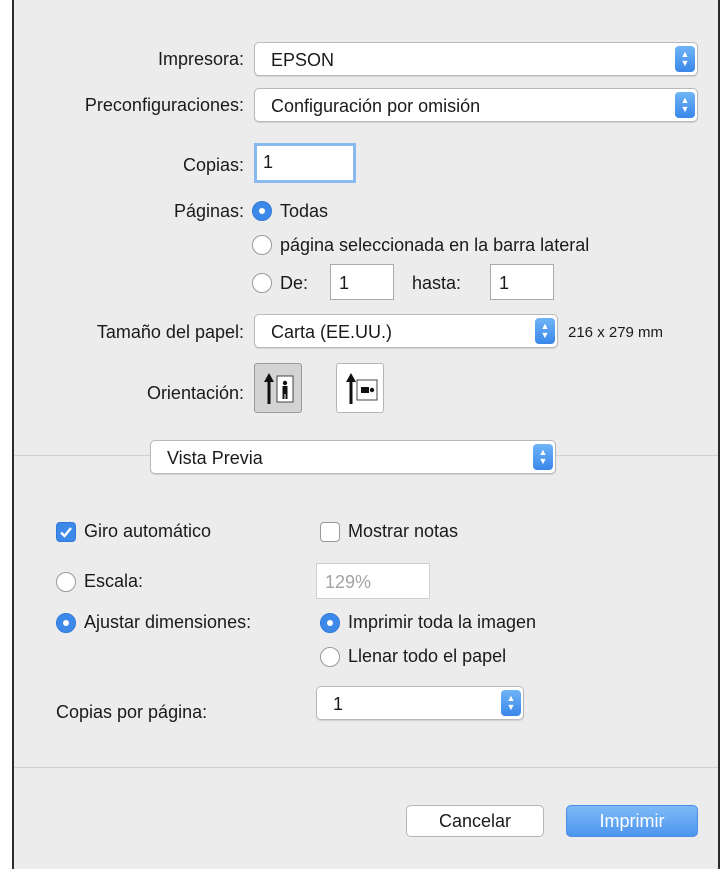  I want to click on pages-label: Páginas:, so click(208, 211).